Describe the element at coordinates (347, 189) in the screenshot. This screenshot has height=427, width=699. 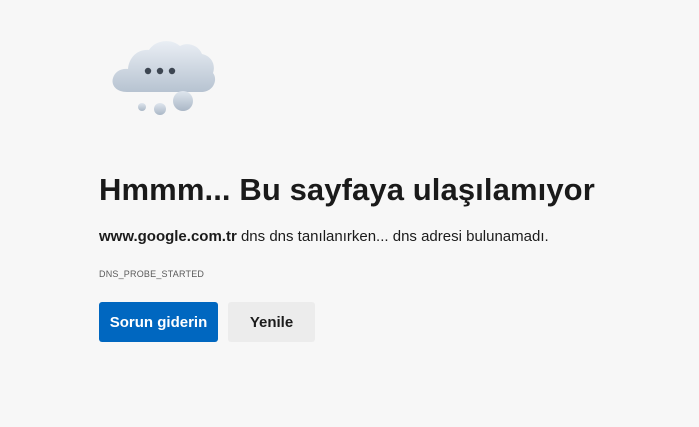
I see `page-title: Hmmm... Bu sayfaya ulaşılamıyor` at that location.